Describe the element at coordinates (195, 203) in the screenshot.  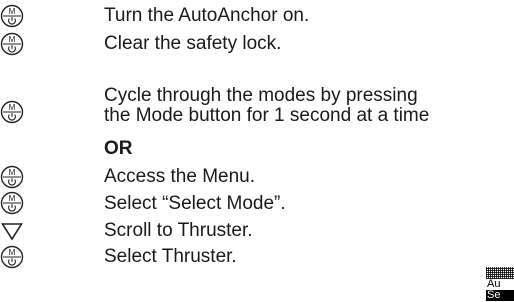
I see `step-text: Select “Select Mode”.` at that location.